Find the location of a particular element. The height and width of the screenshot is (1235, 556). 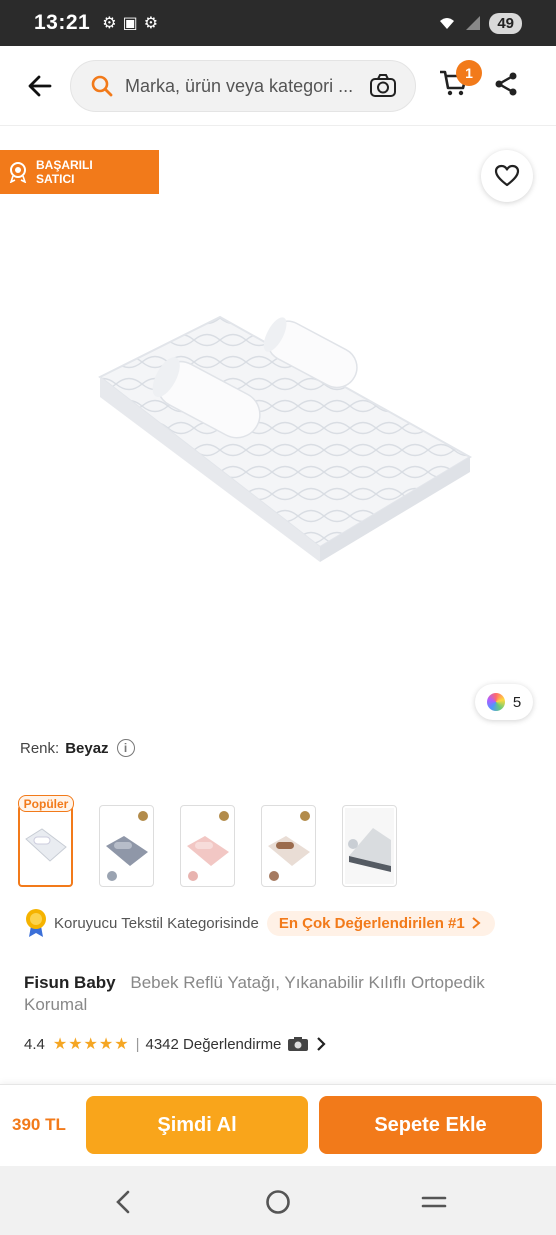

brand-name: Fisun Baby is located at coordinates (70, 982).